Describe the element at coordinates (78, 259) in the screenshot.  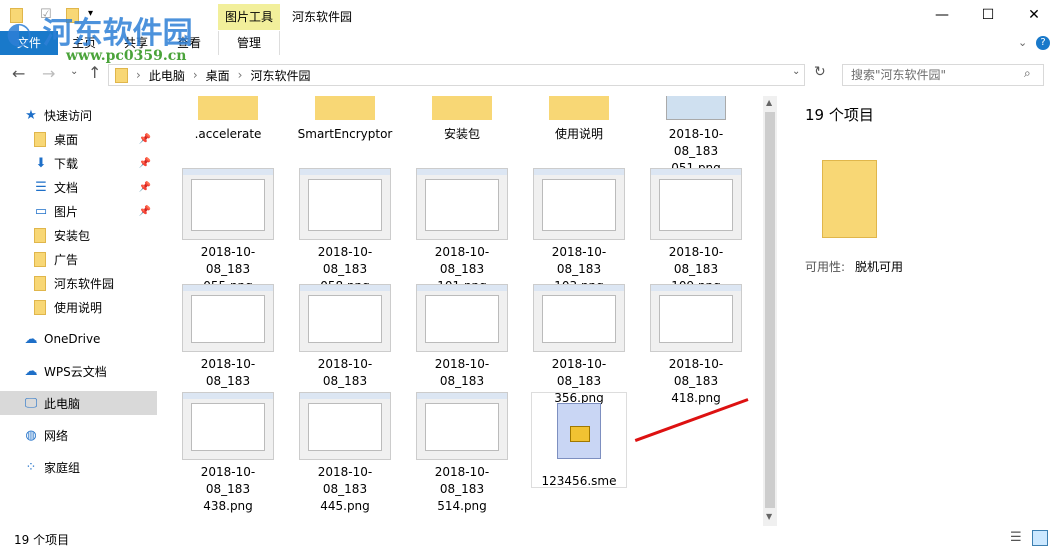
I see `sidebar-item: 广告` at that location.